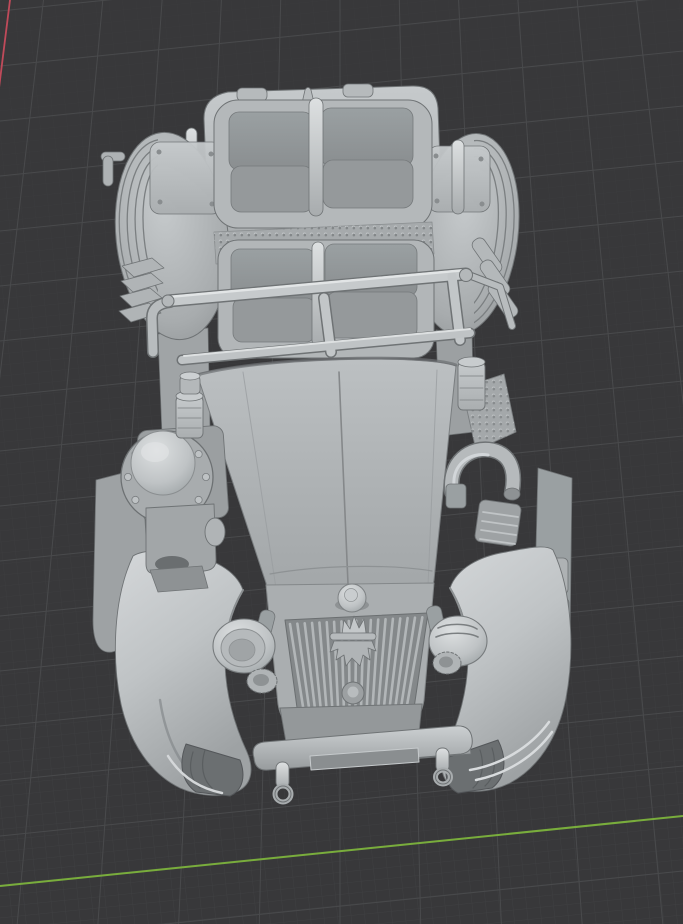  Describe the element at coordinates (458, 177) in the screenshot. I see `grab-handle-right` at that location.